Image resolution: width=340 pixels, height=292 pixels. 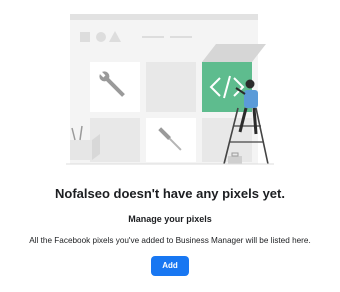 I want to click on empty-state-subtitle: Manage your pixels, so click(x=170, y=219).